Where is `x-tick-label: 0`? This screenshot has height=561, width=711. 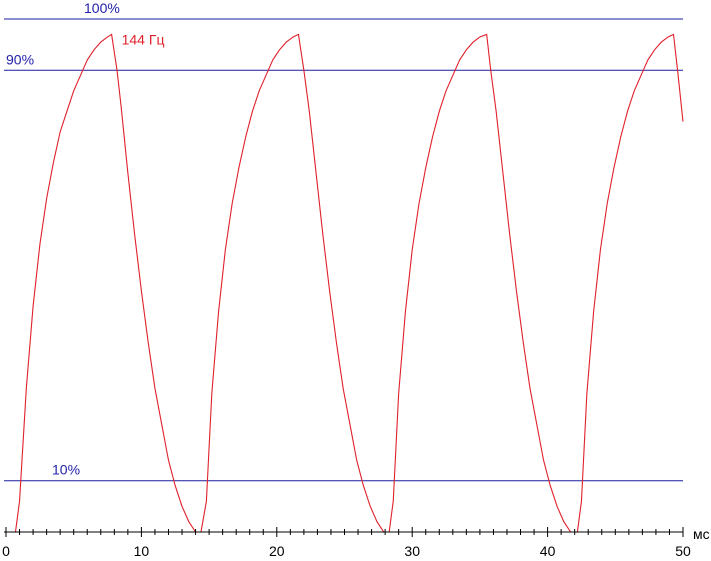
x-tick-label: 0 is located at coordinates (6, 551).